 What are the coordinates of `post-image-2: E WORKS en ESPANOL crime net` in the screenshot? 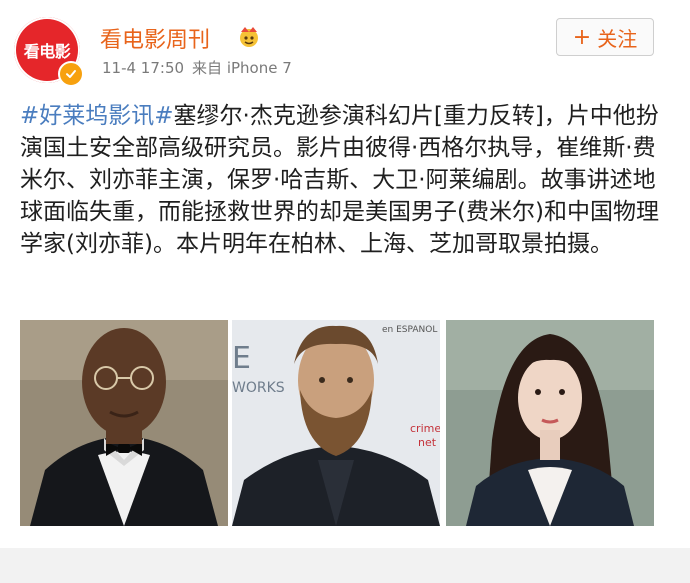 It's located at (336, 423).